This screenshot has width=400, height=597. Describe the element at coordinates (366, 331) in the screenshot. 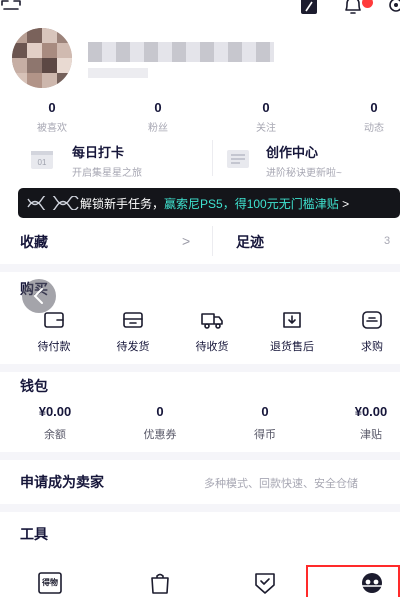

I see `order-want: 求购` at that location.